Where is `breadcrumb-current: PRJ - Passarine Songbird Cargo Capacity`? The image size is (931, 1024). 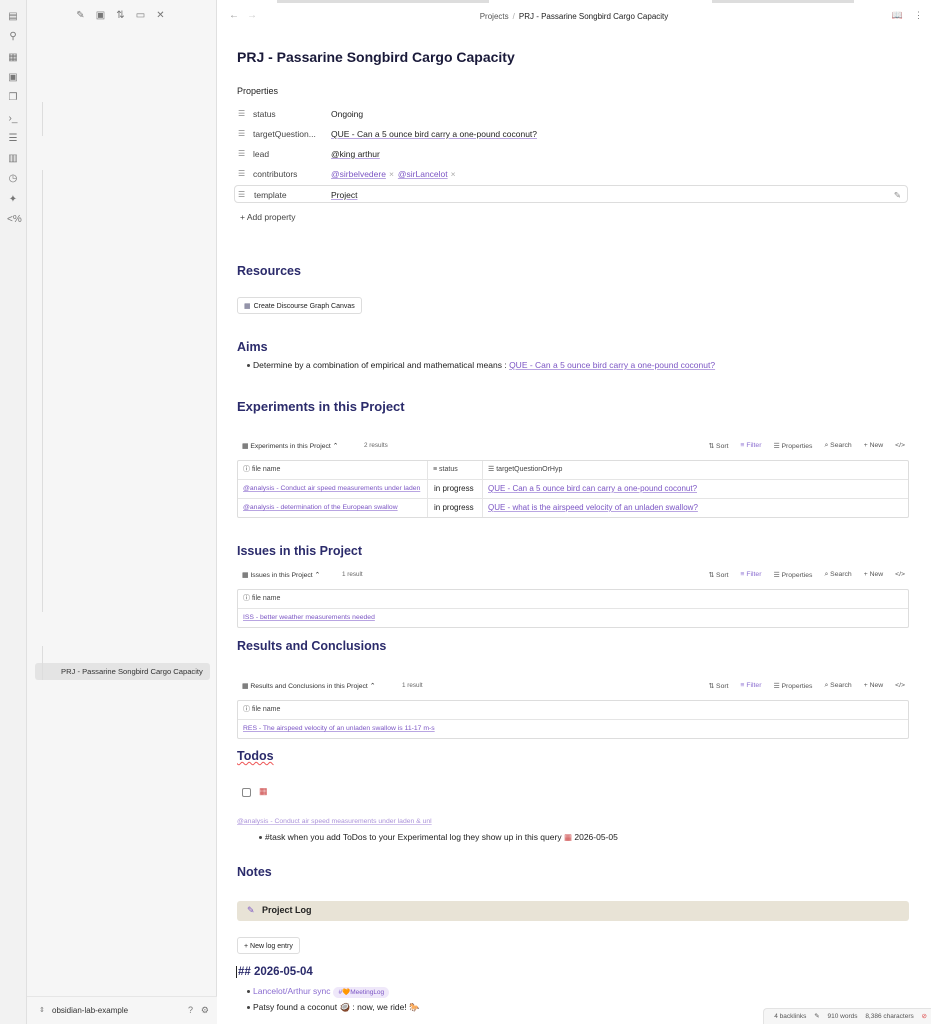
breadcrumb-current: PRJ - Passarine Songbird Cargo Capacity is located at coordinates (593, 16).